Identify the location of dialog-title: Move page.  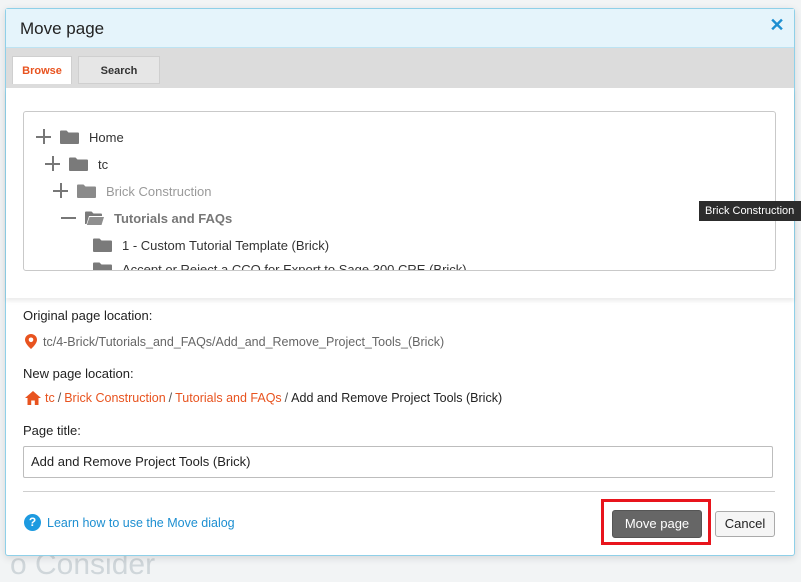
(62, 28).